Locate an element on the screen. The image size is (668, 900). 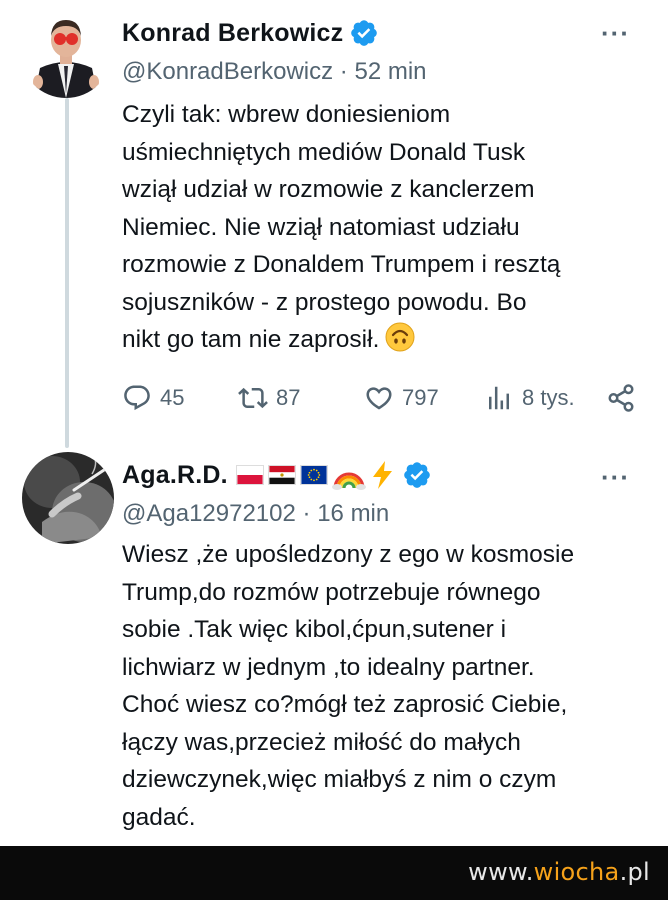
like-count: 797 is located at coordinates (420, 397).